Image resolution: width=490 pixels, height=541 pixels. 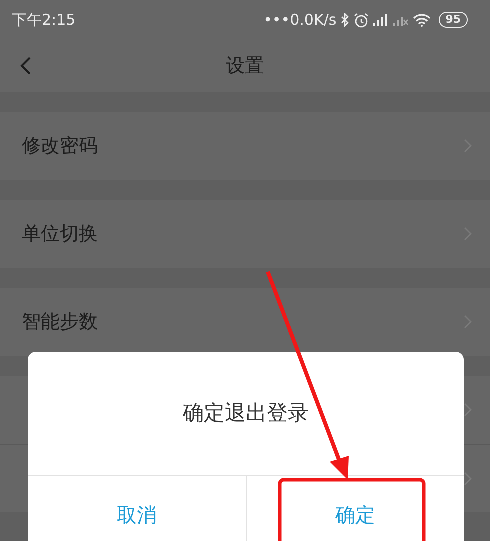 I want to click on network-speed: •••0.0K/s, so click(x=300, y=20).